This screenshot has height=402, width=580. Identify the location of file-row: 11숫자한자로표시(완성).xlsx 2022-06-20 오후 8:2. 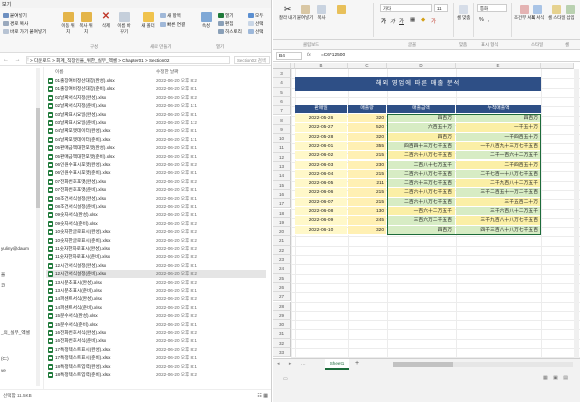
(156, 249).